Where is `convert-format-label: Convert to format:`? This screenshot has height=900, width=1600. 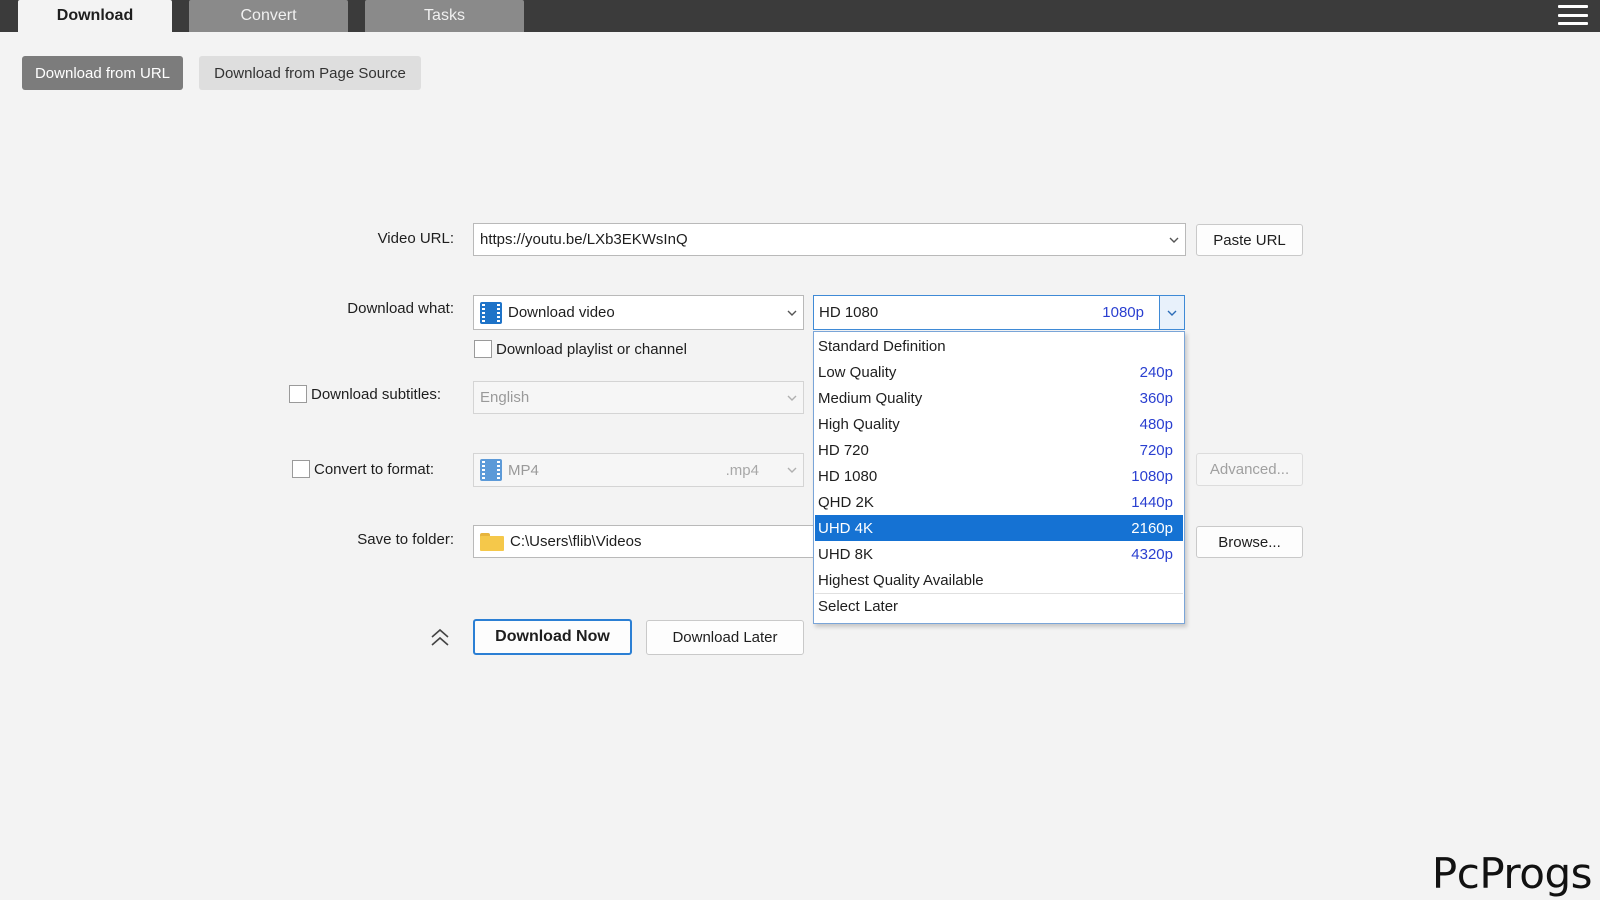 convert-format-label: Convert to format: is located at coordinates (374, 469).